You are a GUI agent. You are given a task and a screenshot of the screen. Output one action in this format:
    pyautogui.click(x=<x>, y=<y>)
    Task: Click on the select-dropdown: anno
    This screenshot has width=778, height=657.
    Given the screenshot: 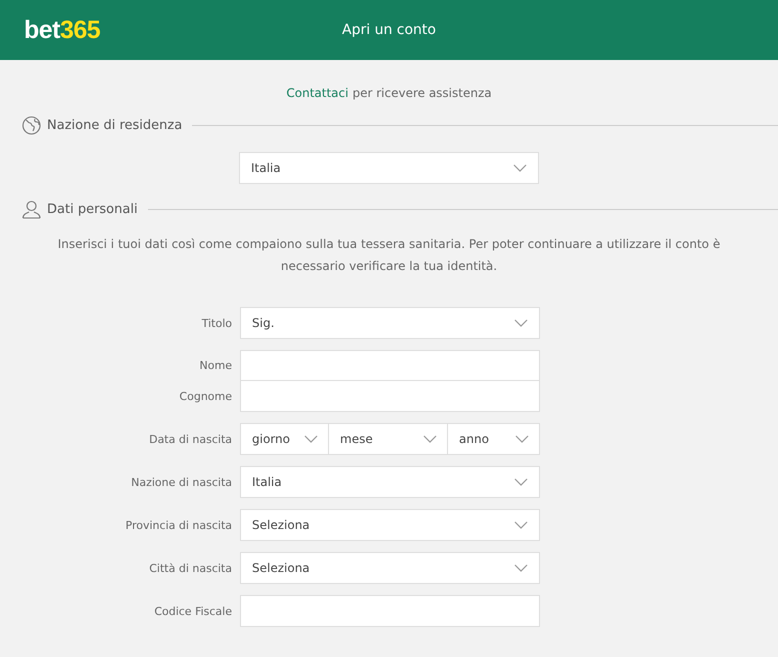 What is the action you would take?
    pyautogui.click(x=494, y=439)
    